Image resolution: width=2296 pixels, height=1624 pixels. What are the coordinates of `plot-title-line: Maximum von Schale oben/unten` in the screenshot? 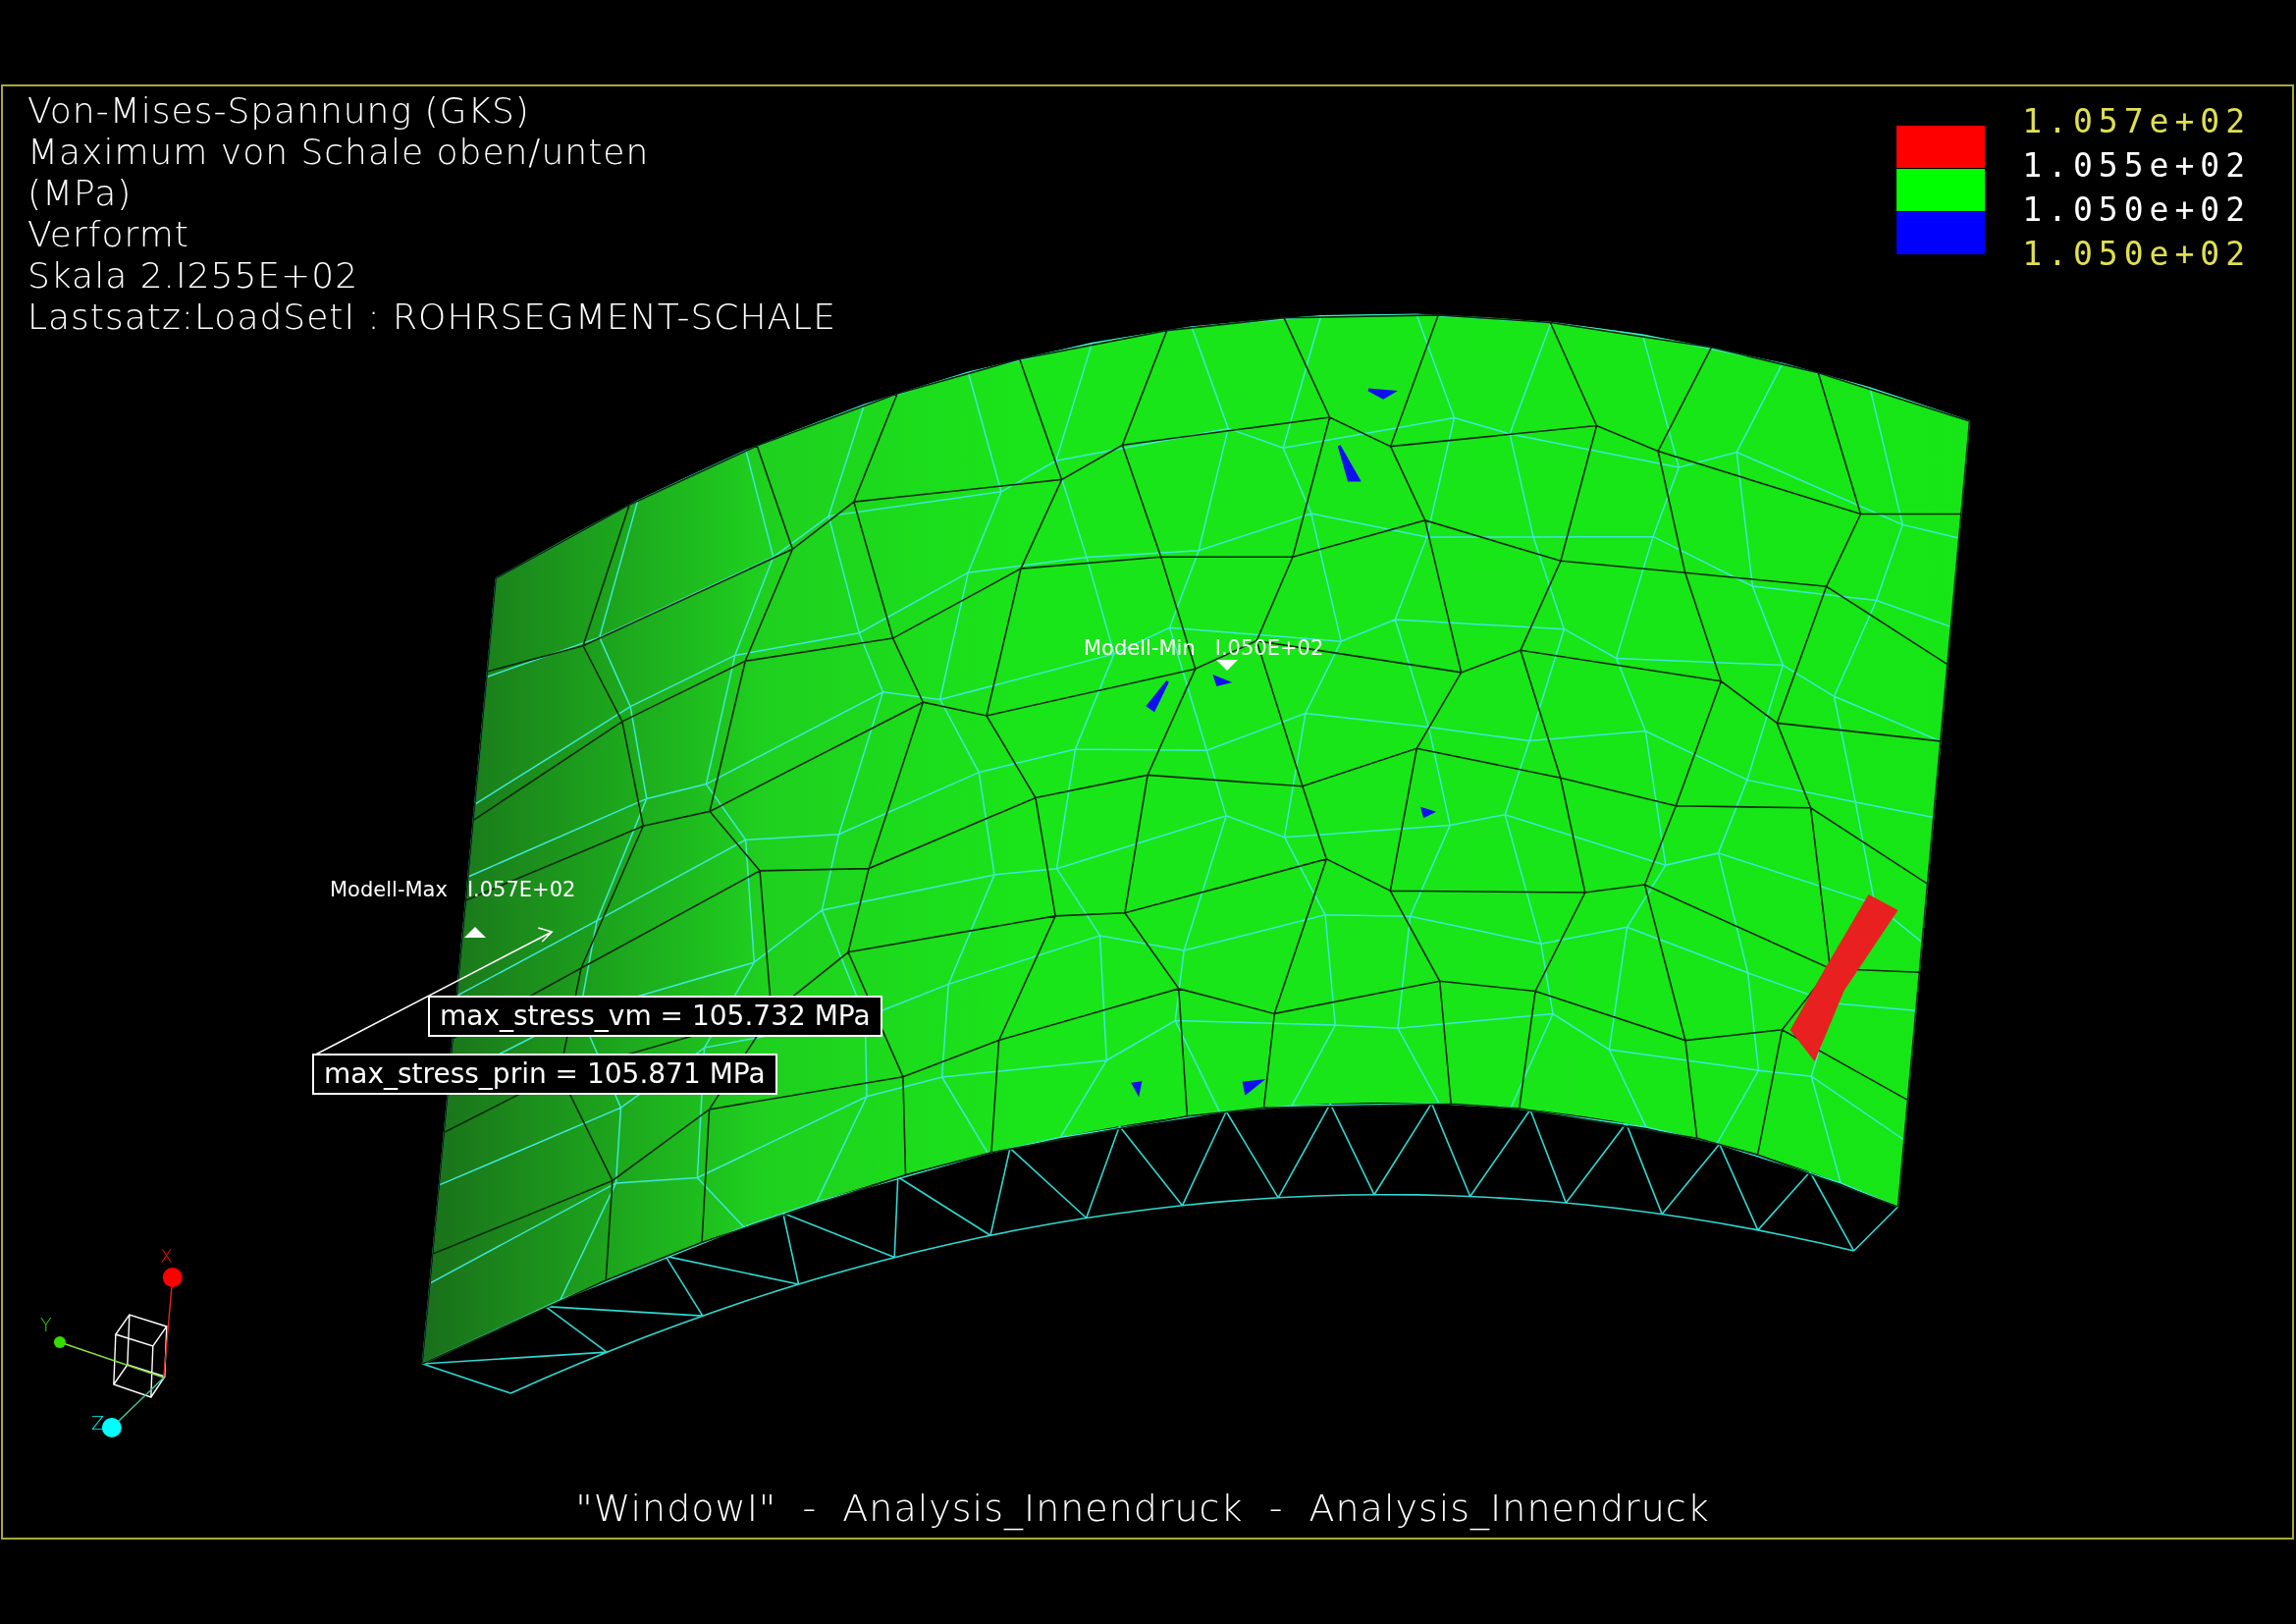 It's located at (339, 152).